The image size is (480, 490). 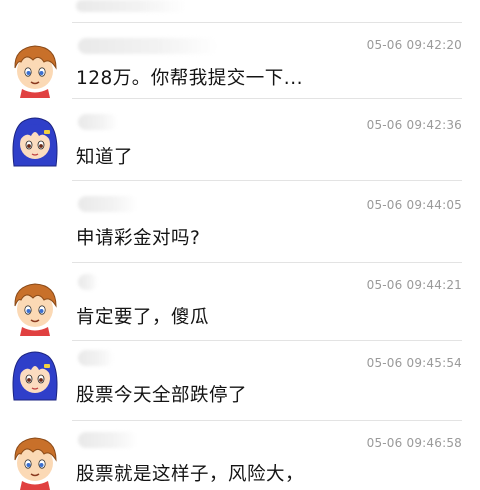 I want to click on message-text: 知道了, so click(x=104, y=156).